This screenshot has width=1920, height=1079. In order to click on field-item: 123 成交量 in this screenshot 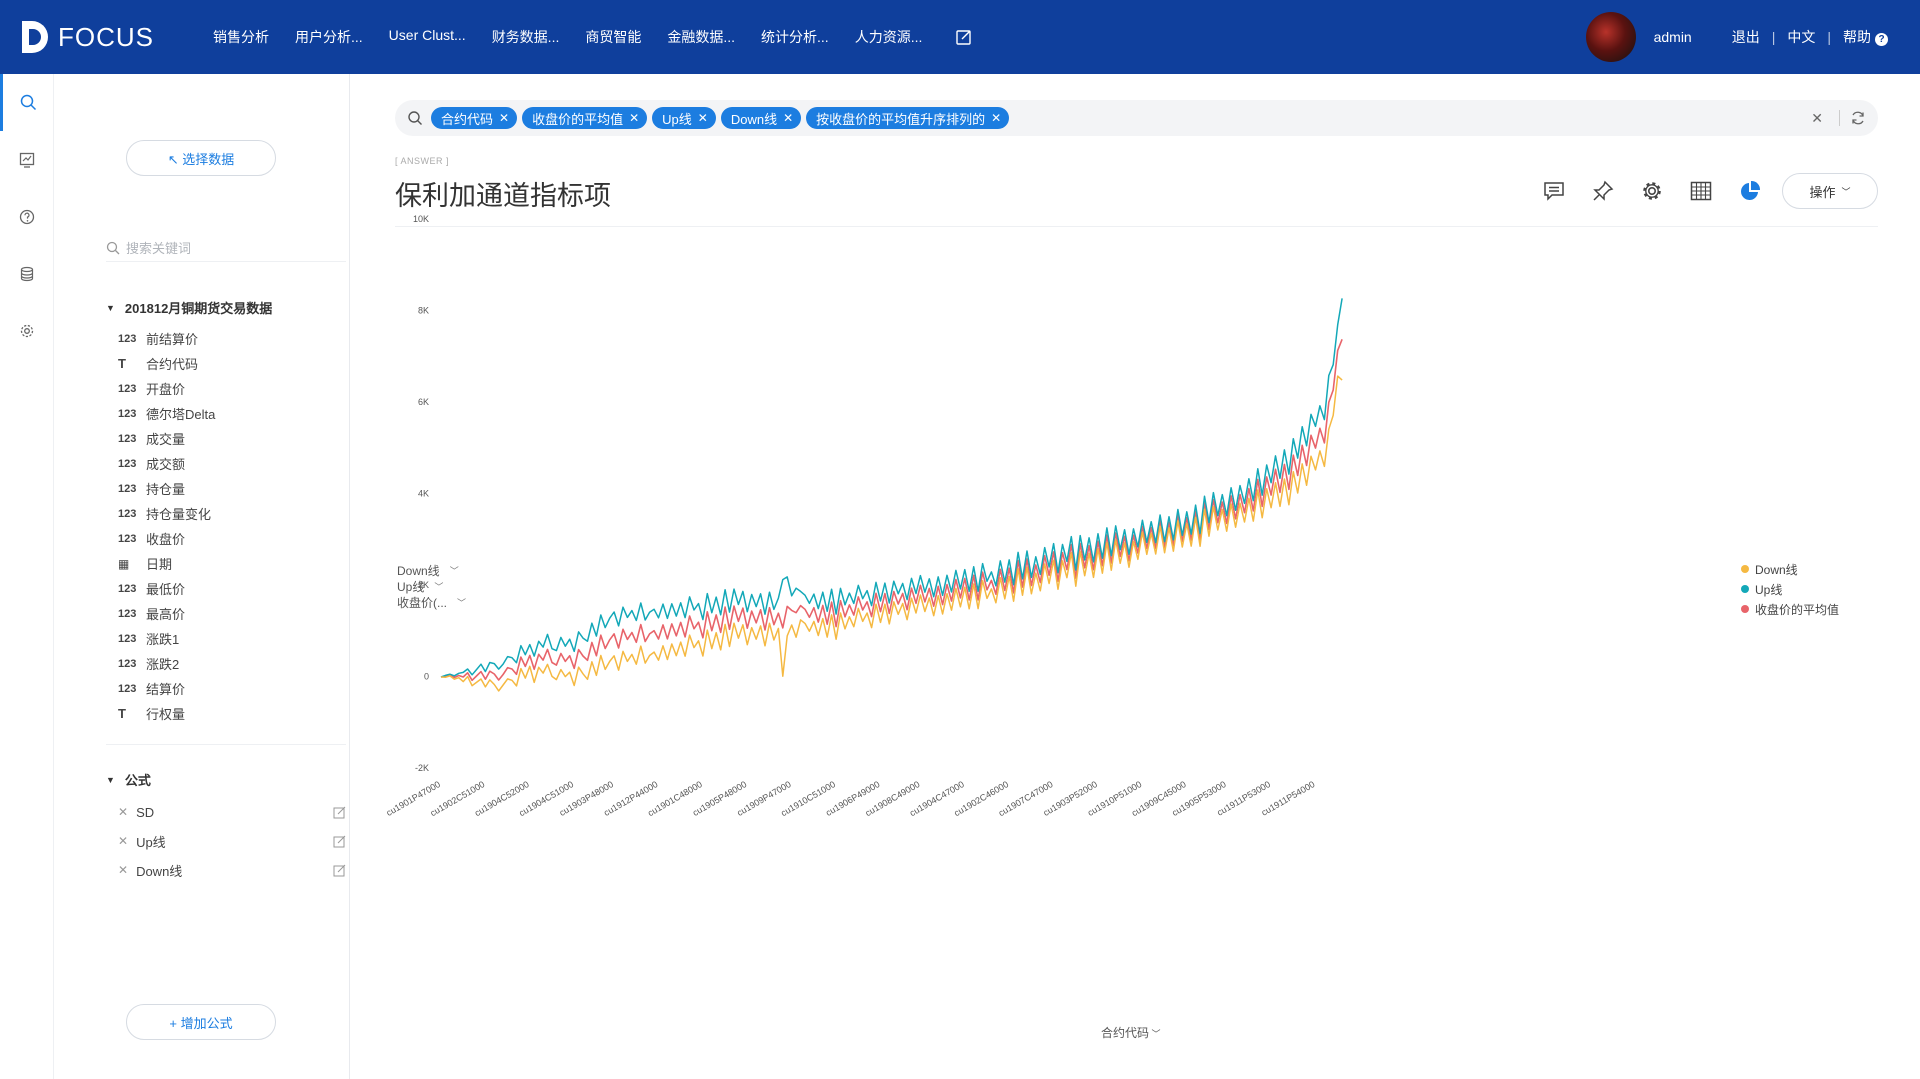, I will do `click(166, 438)`.